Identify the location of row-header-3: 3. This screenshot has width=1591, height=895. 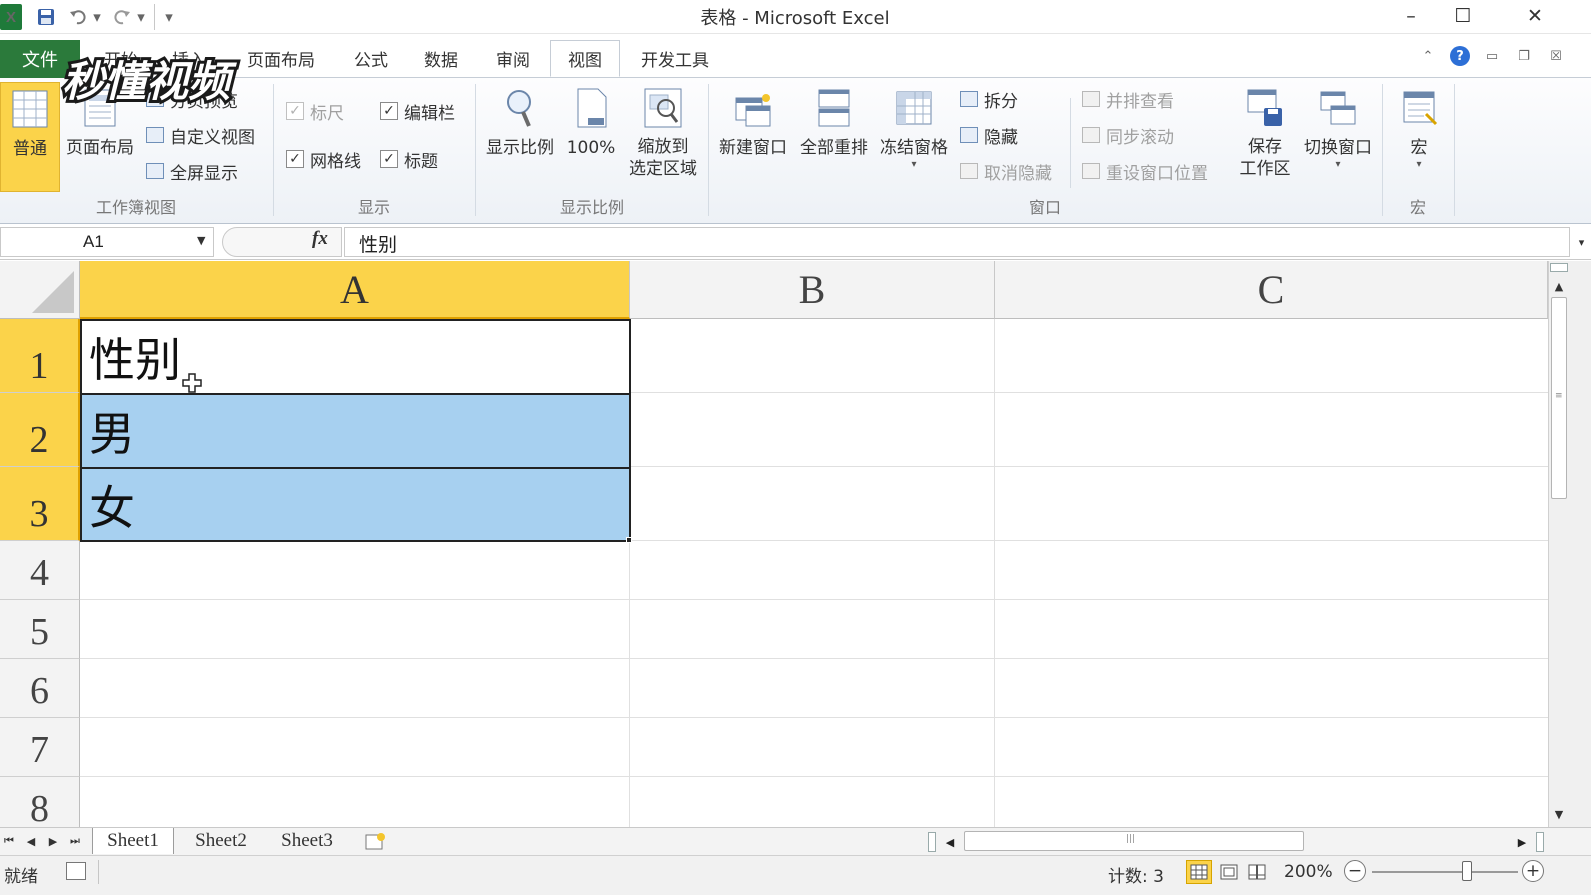
(40, 504).